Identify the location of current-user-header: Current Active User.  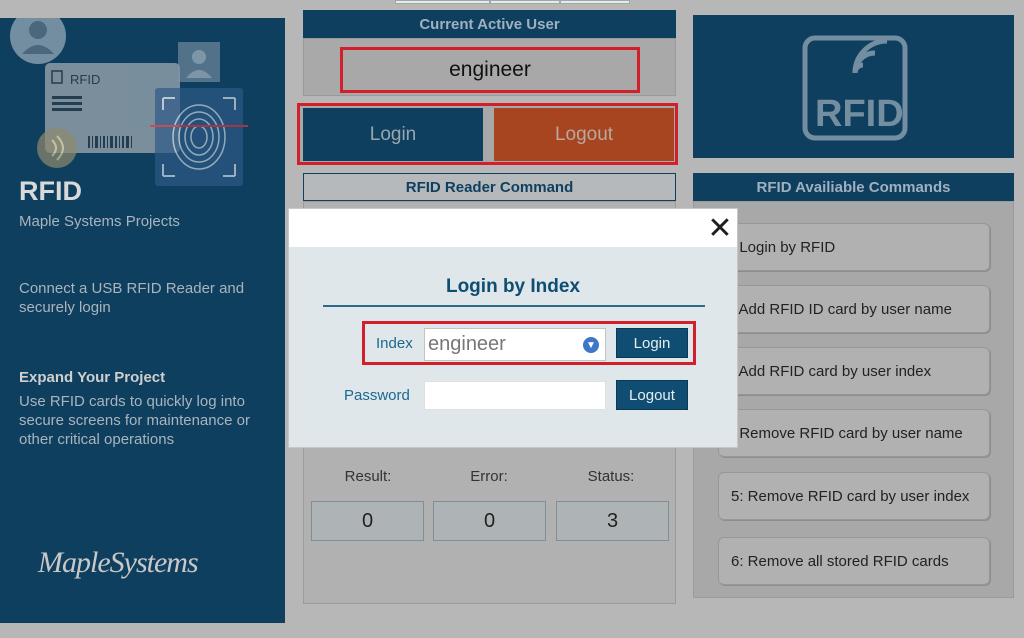
(489, 24).